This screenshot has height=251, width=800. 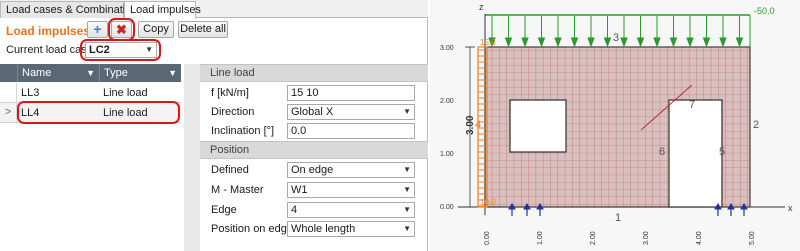 What do you see at coordinates (790, 208) in the screenshot?
I see `x-axis-label: x` at bounding box center [790, 208].